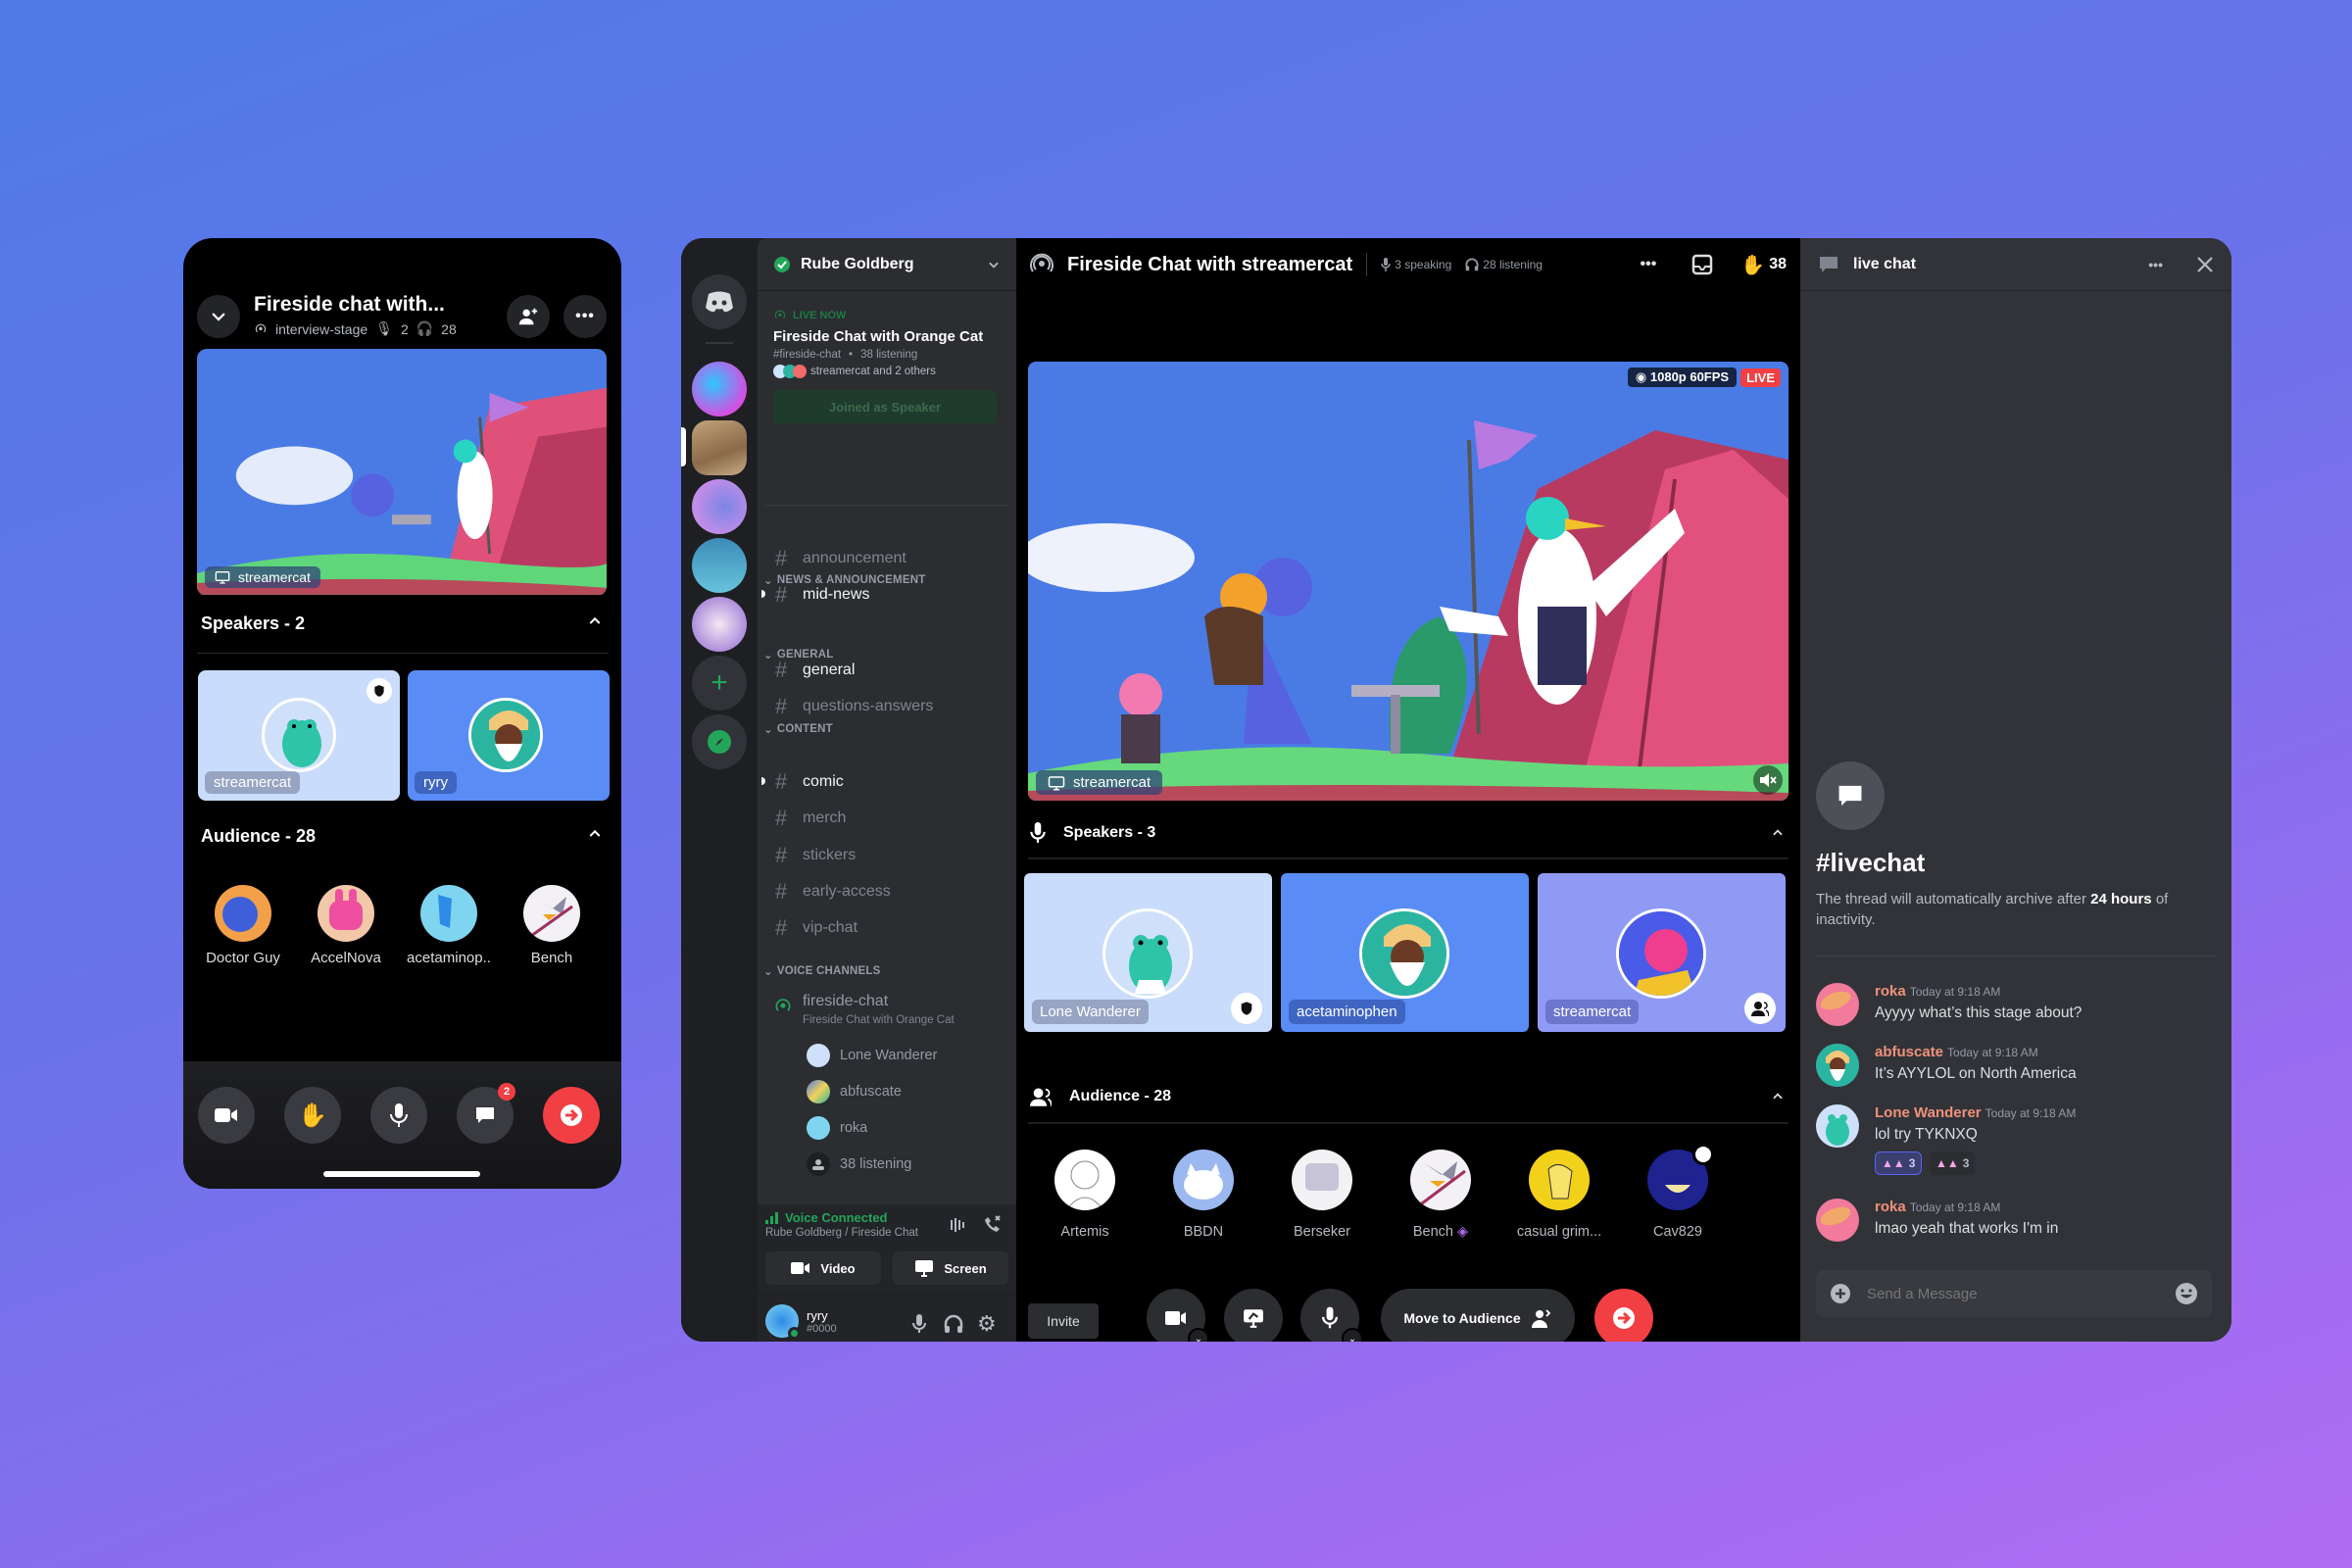  What do you see at coordinates (398, 1115) in the screenshot?
I see `mic-button` at bounding box center [398, 1115].